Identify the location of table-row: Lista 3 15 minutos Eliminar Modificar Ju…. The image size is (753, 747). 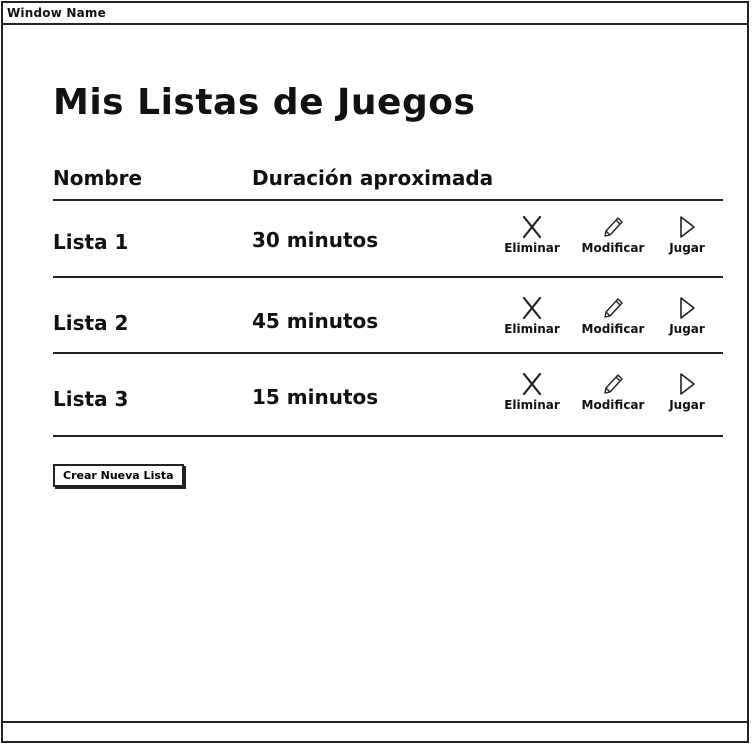
(376, 397).